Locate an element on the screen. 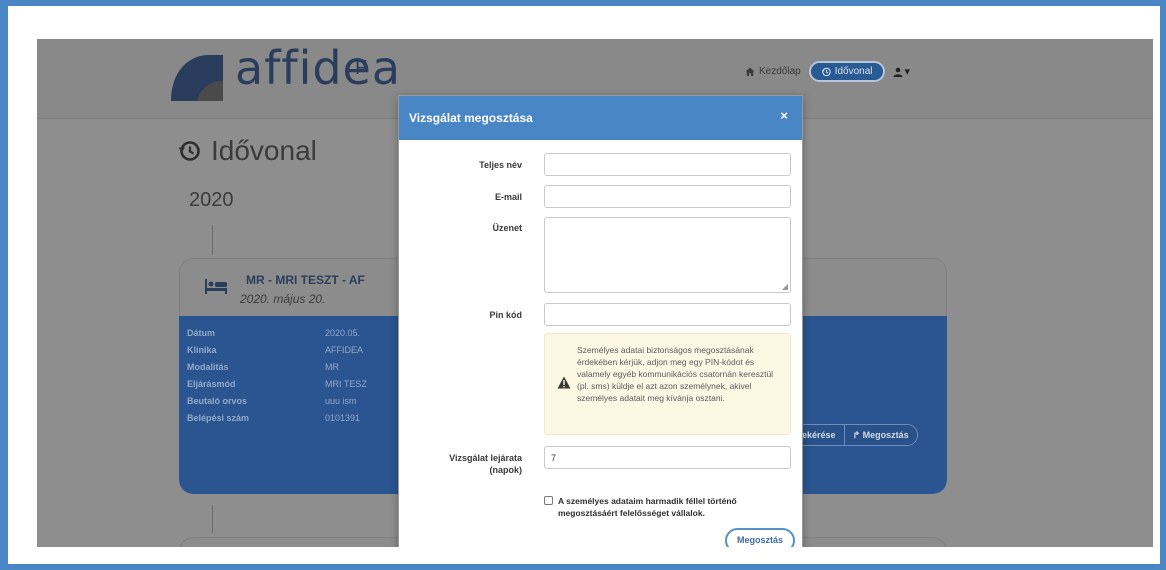  detail-key: Eljárásmód is located at coordinates (211, 384).